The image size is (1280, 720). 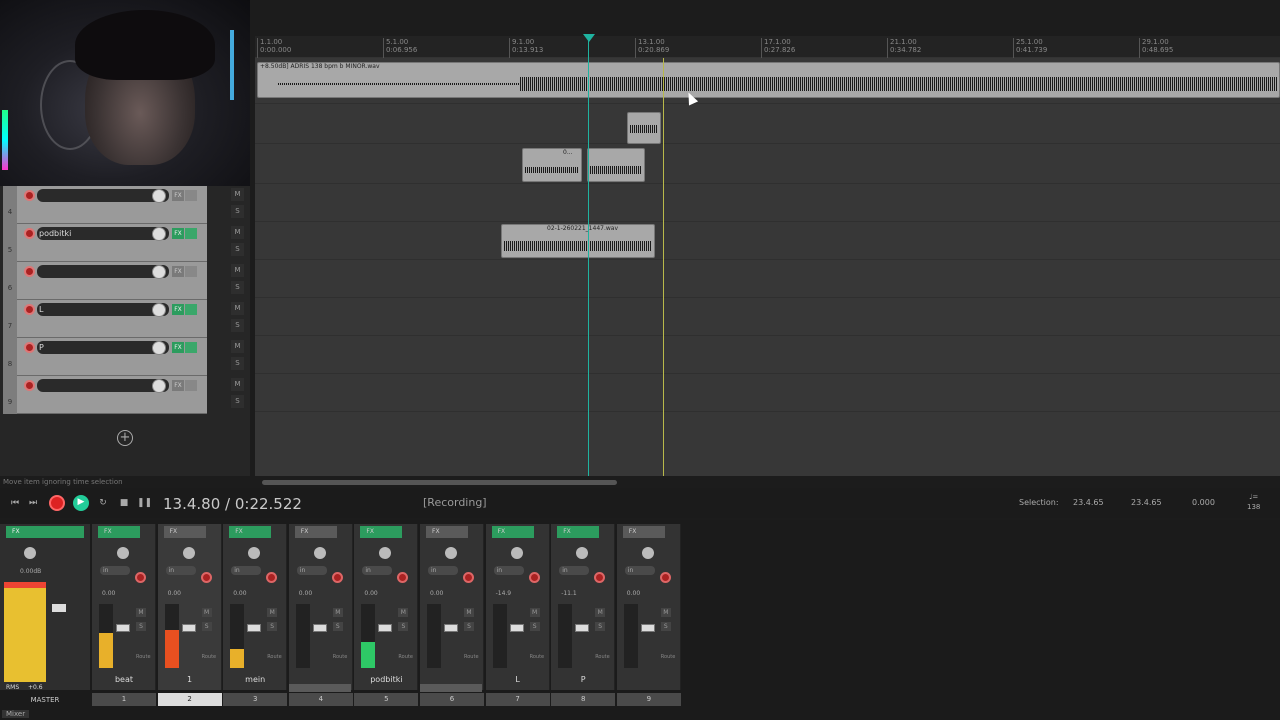 What do you see at coordinates (189, 699) in the screenshot?
I see `strip-number: 2` at bounding box center [189, 699].